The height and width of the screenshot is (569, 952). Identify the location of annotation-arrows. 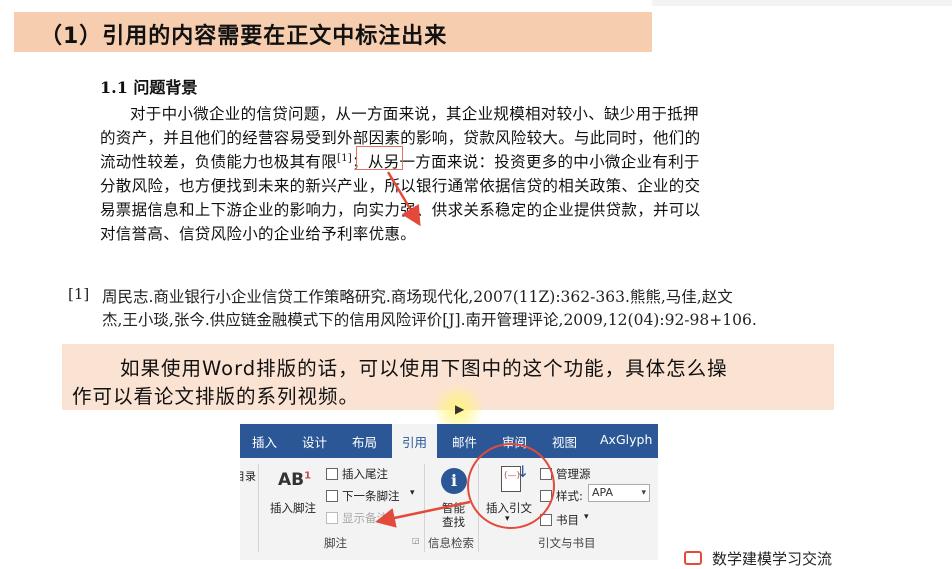
(423, 349).